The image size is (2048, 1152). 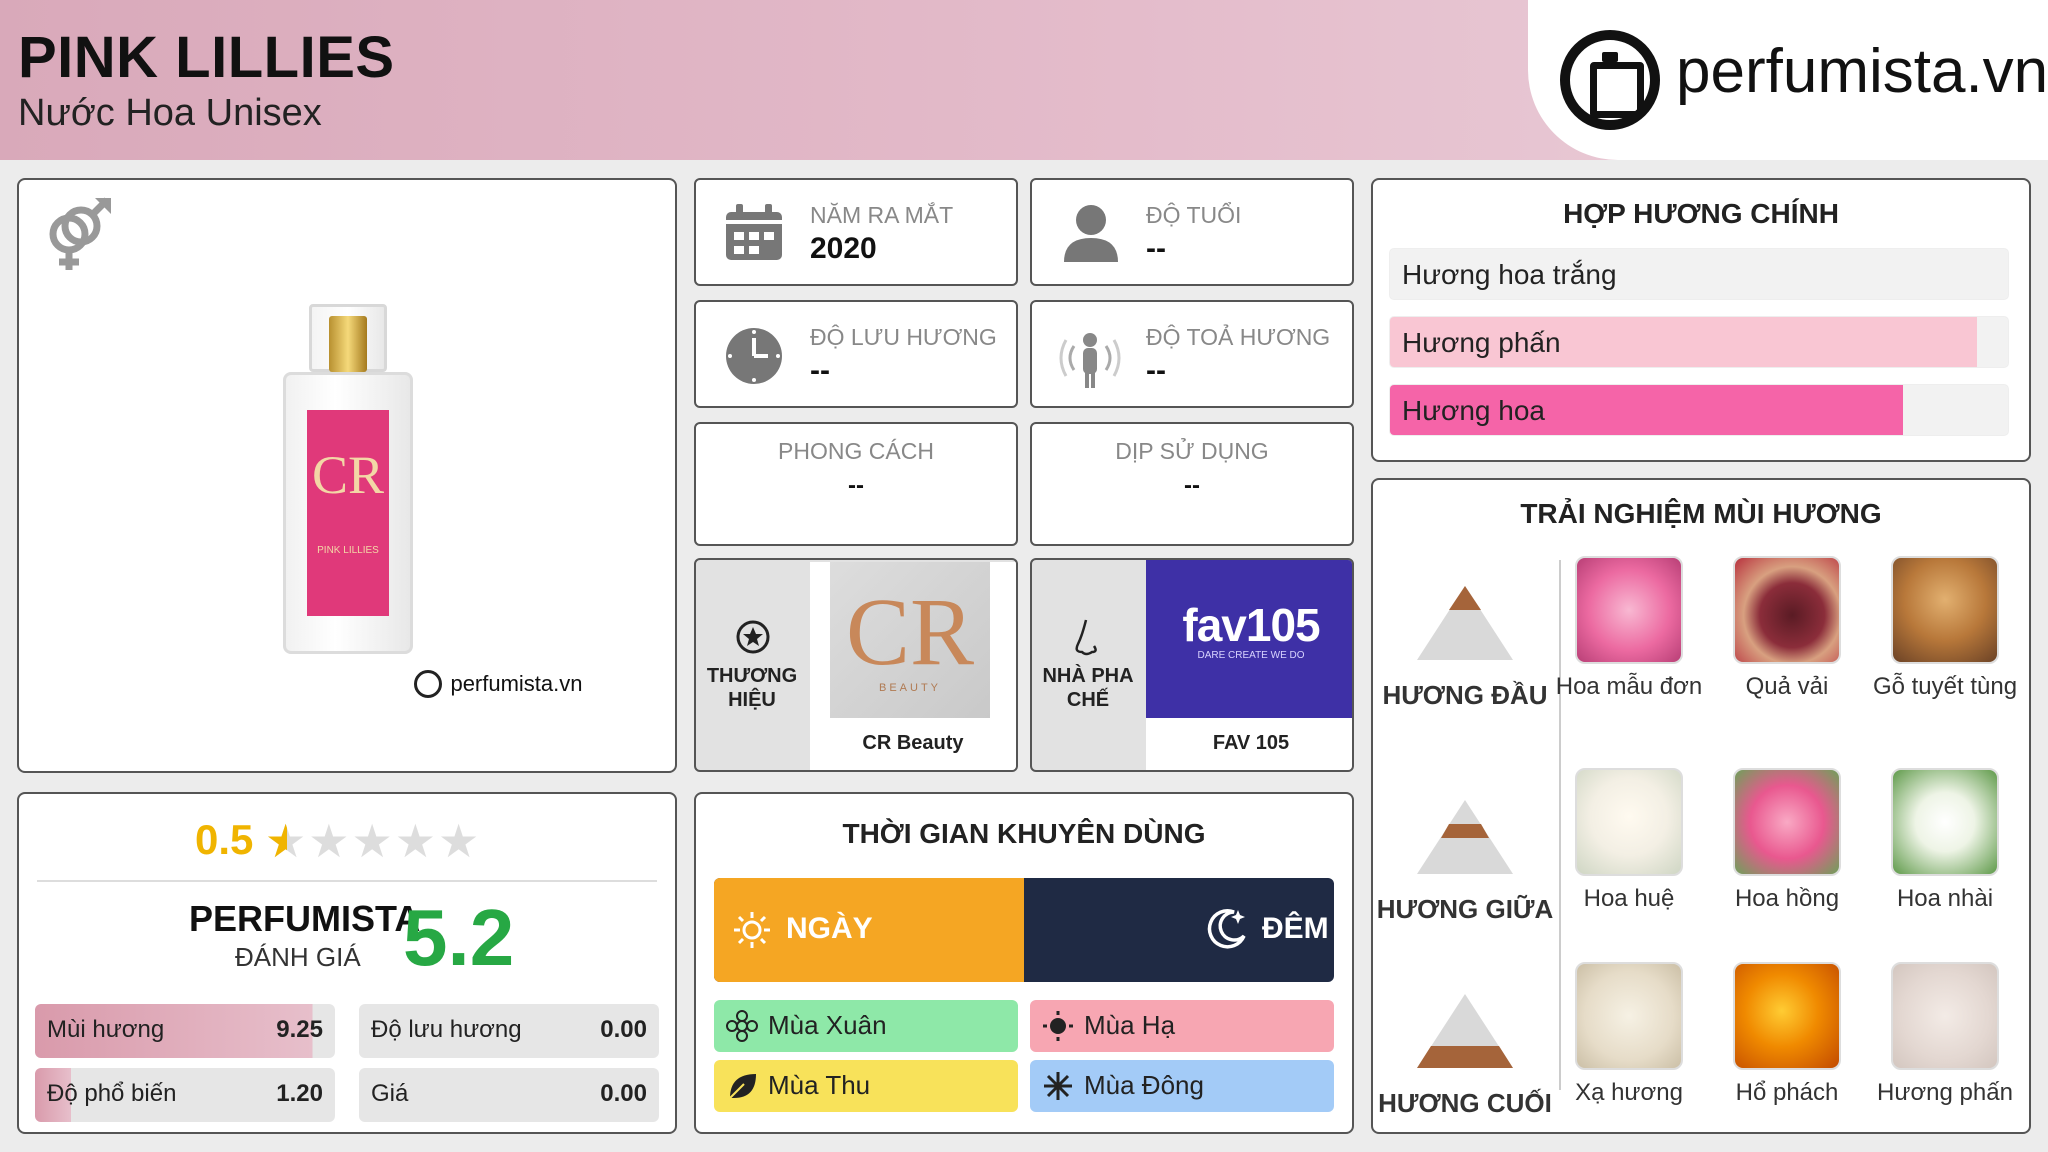 I want to click on brand-logo-text: CR, so click(x=910, y=631).